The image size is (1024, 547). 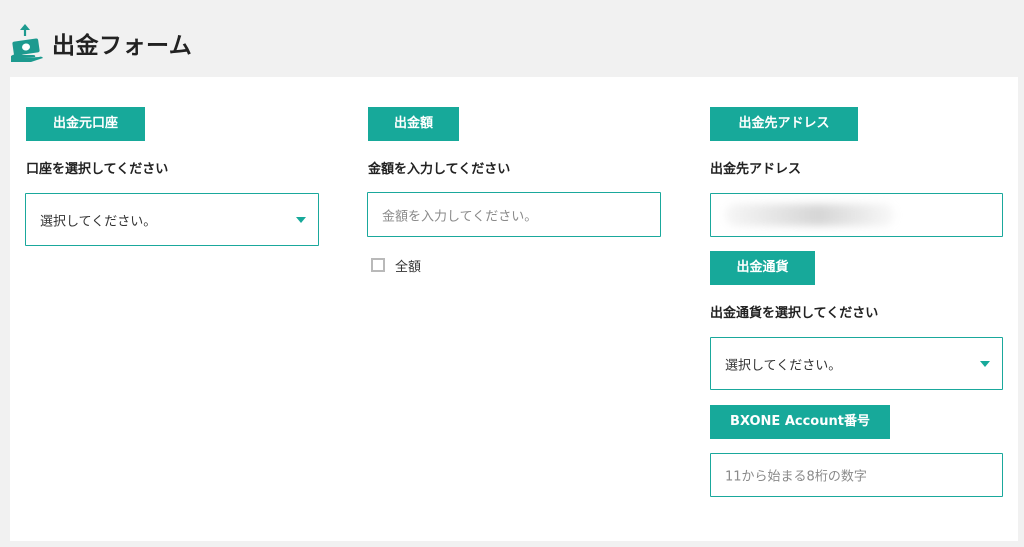 What do you see at coordinates (784, 124) in the screenshot?
I see `destination-address-tag: 出金先アドレス` at bounding box center [784, 124].